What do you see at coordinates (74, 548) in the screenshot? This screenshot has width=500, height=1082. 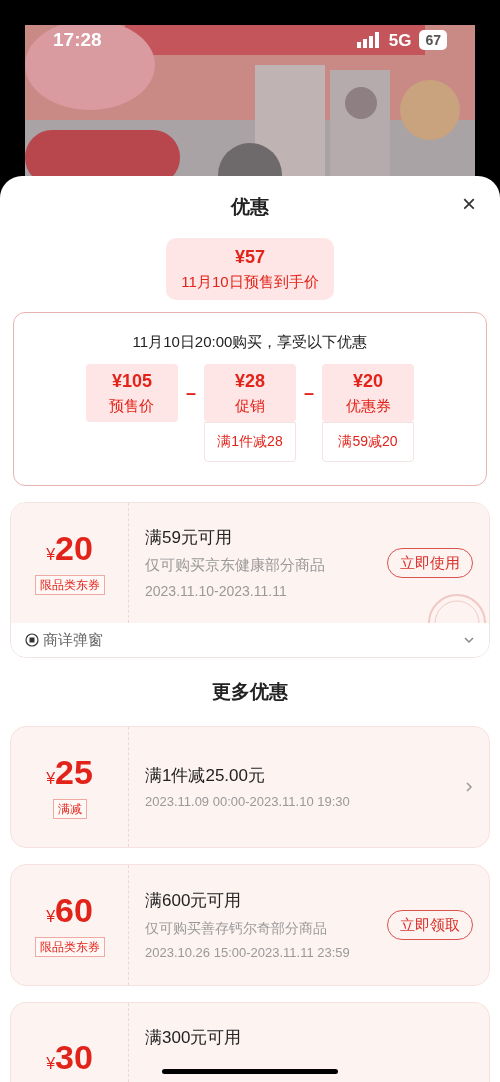 I see `coupon-amount: 20` at bounding box center [74, 548].